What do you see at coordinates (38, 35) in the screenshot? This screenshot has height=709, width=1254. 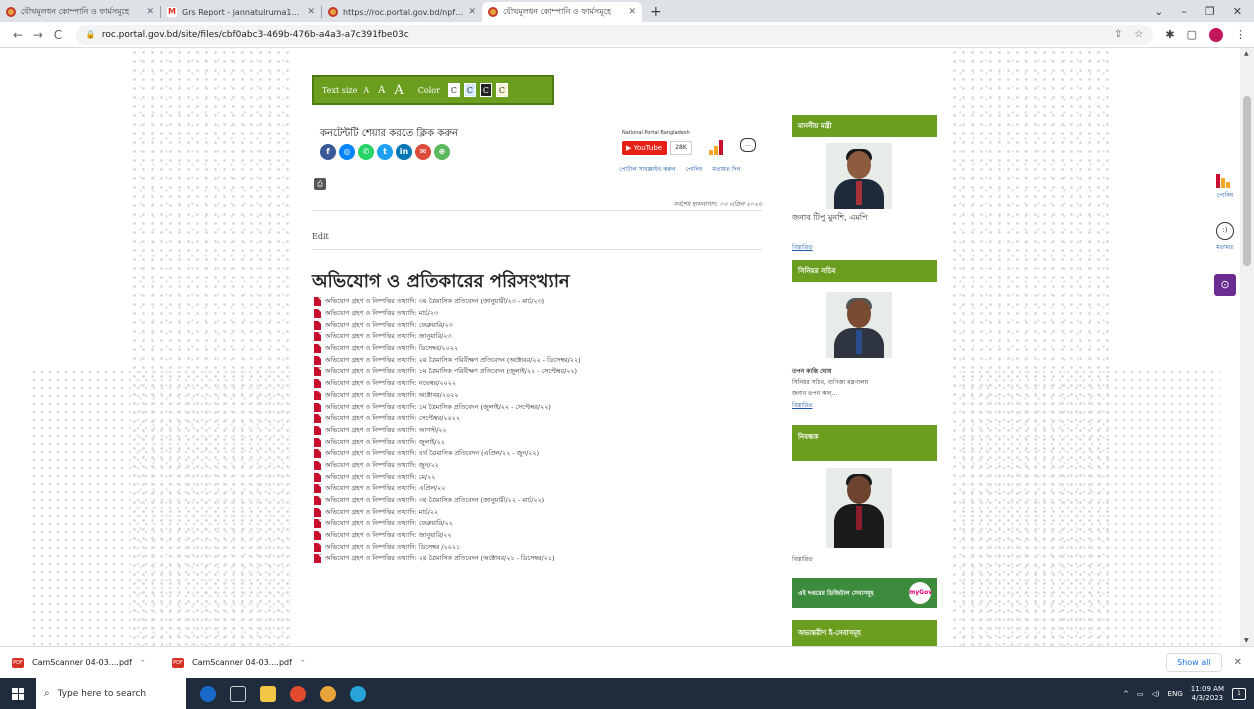 I see `forward-icon: →` at bounding box center [38, 35].